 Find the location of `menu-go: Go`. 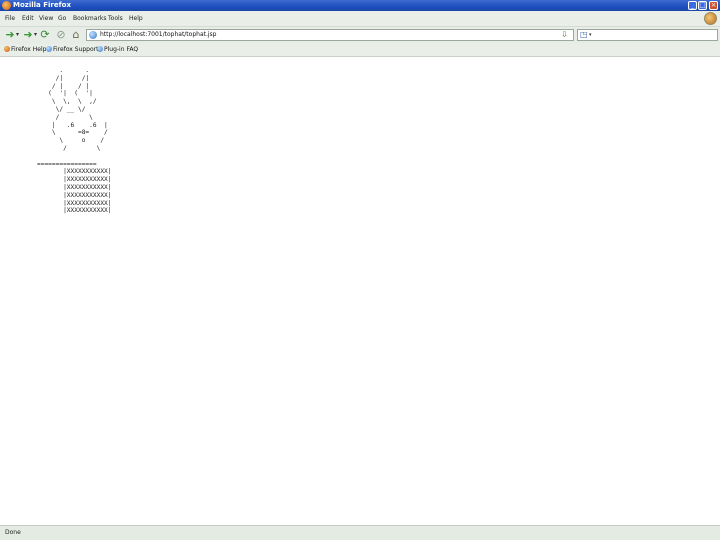

menu-go: Go is located at coordinates (62, 18).